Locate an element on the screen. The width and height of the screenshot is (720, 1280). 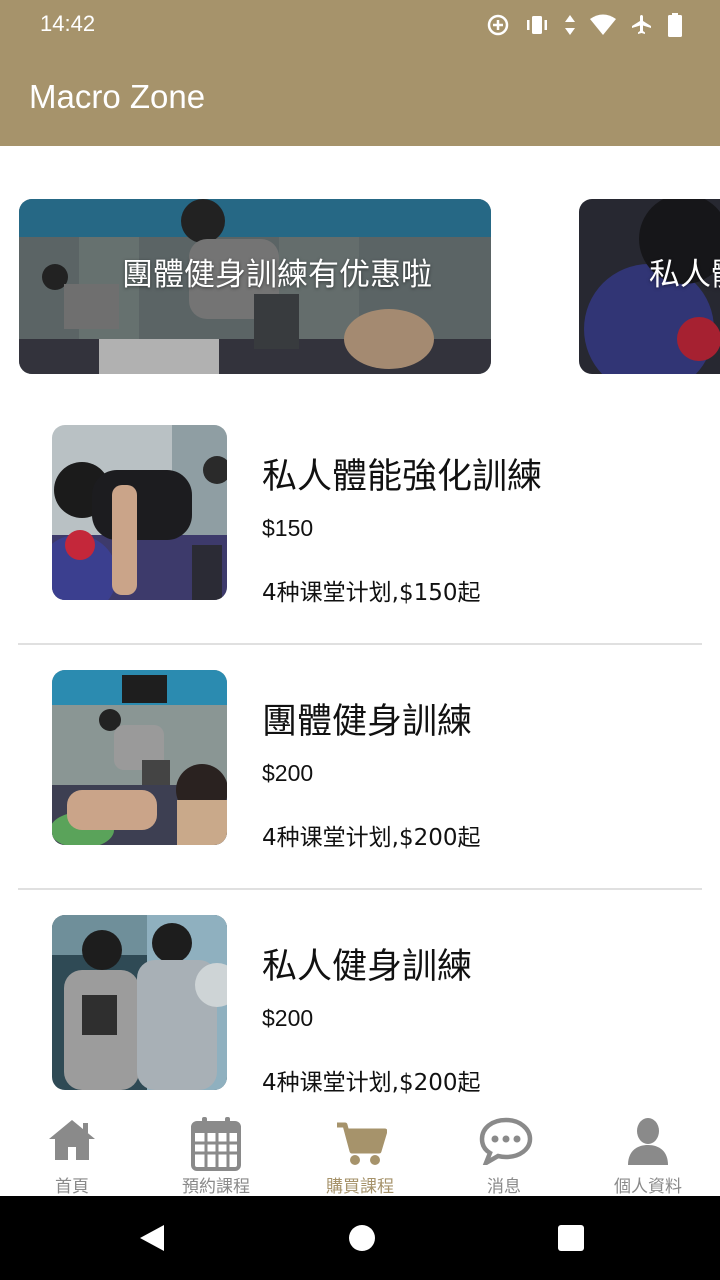
nav-item-booking: 預約課程 is located at coordinates (216, 1152).